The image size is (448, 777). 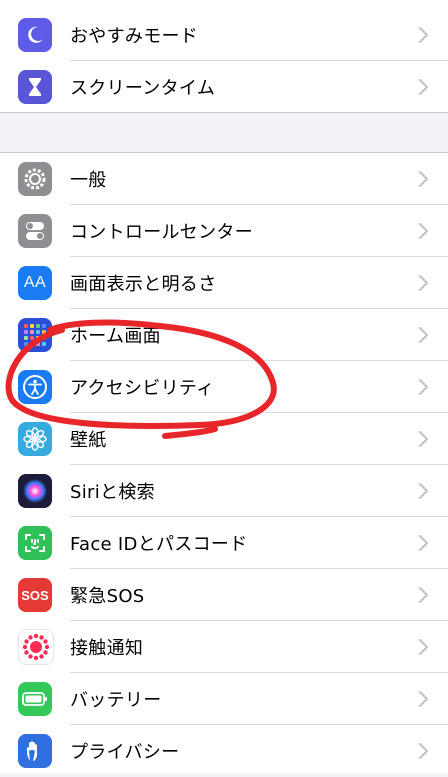 I want to click on settings-row-siri-search: Siriと検索, so click(x=224, y=491).